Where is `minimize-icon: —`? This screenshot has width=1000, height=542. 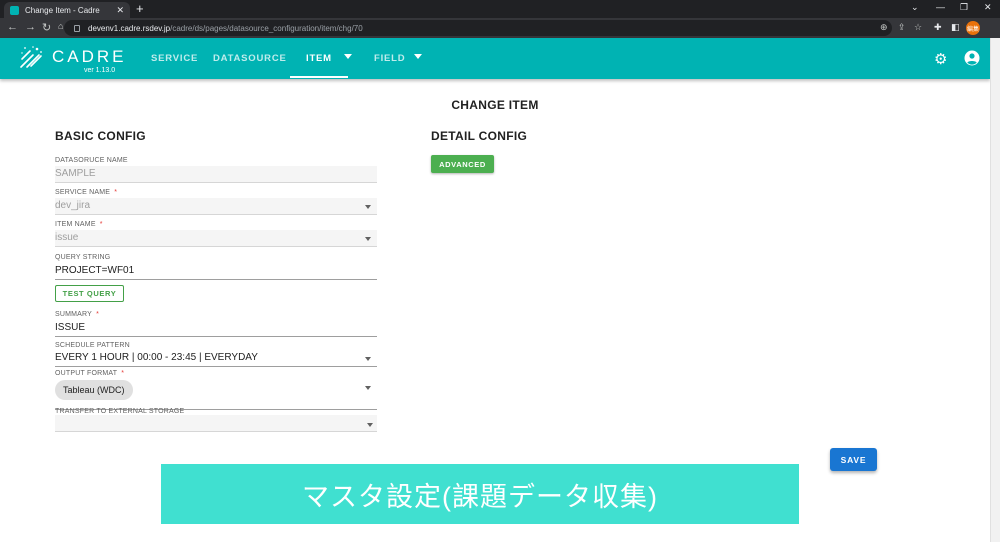 minimize-icon: — is located at coordinates (940, 7).